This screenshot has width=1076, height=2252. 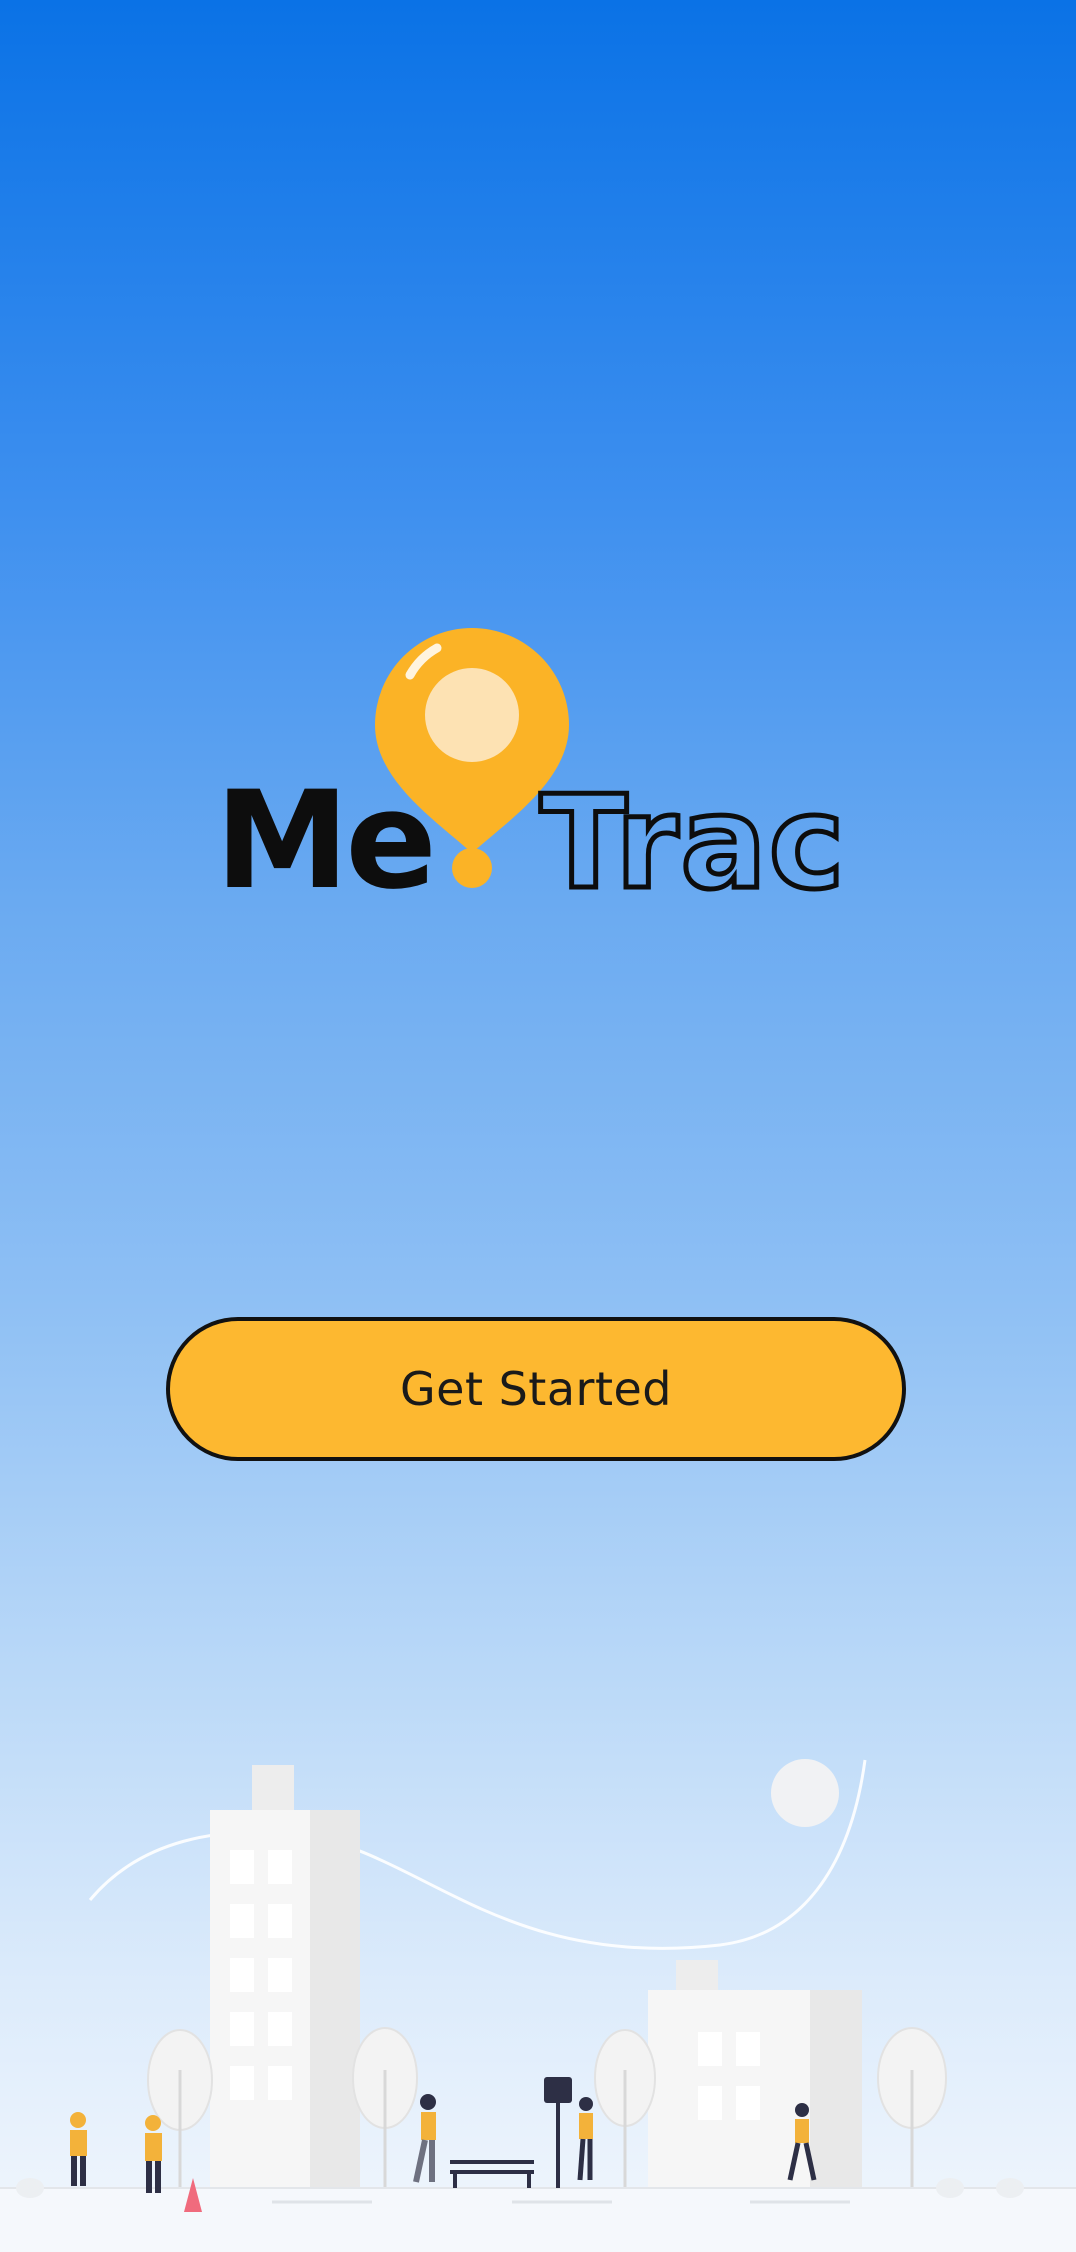 I want to click on get-started-button: Get Started, so click(x=536, y=1389).